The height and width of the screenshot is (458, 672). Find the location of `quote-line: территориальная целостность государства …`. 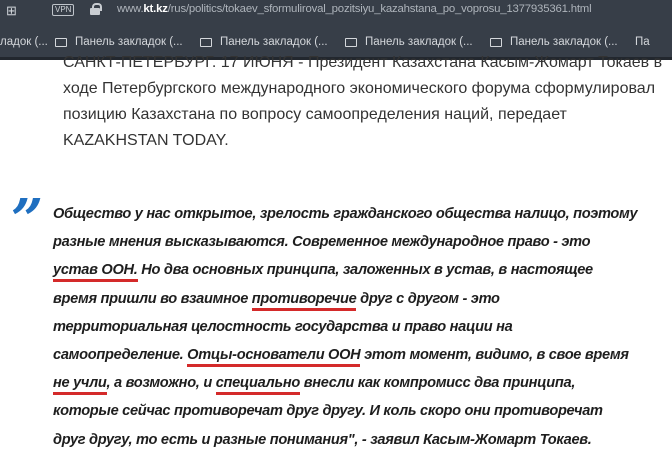

quote-line: территориальная целостность государства … is located at coordinates (283, 326).